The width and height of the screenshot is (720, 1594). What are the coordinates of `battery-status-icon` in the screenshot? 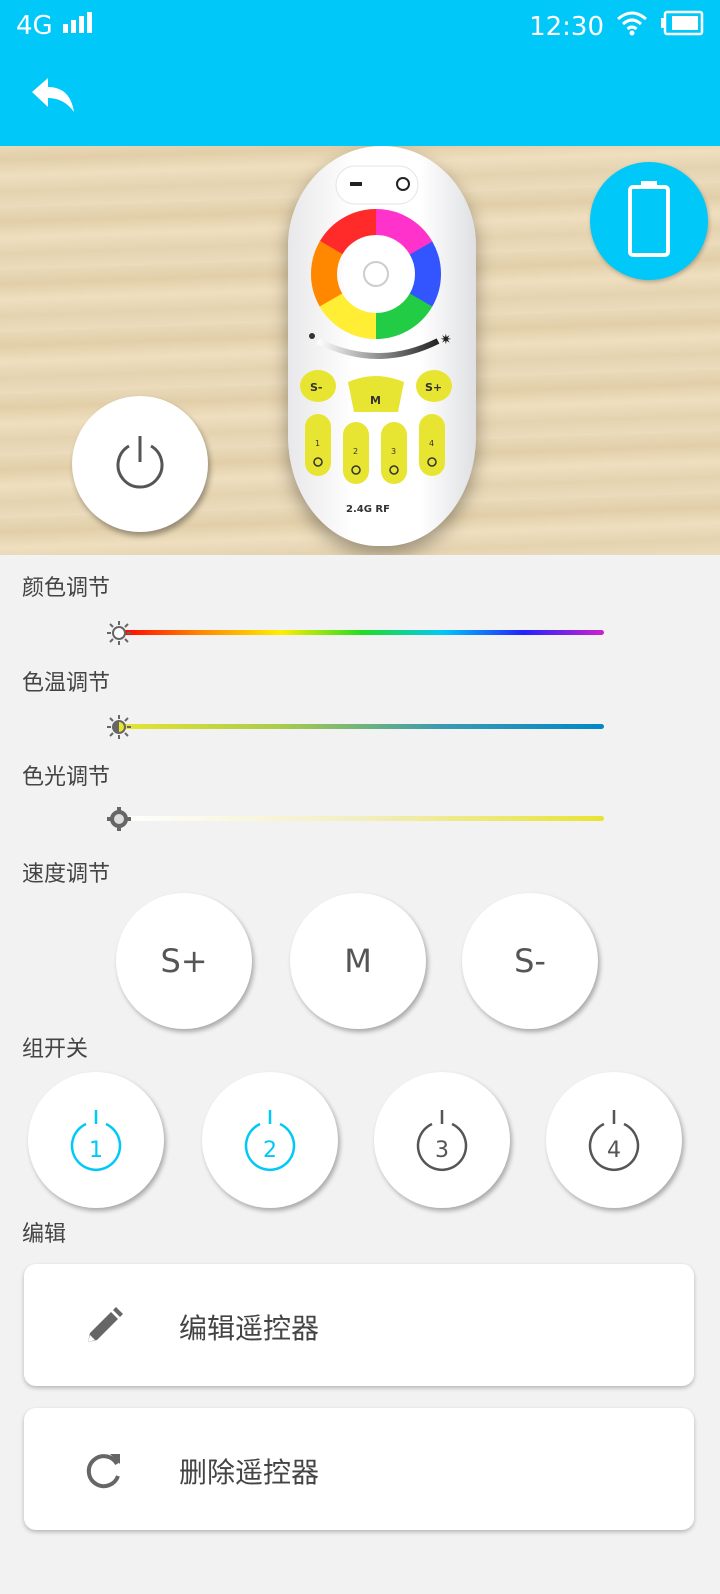 It's located at (682, 26).